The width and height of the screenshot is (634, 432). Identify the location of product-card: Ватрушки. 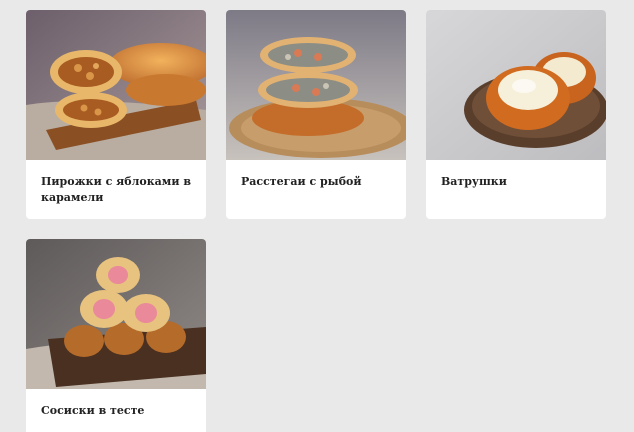
(516, 114).